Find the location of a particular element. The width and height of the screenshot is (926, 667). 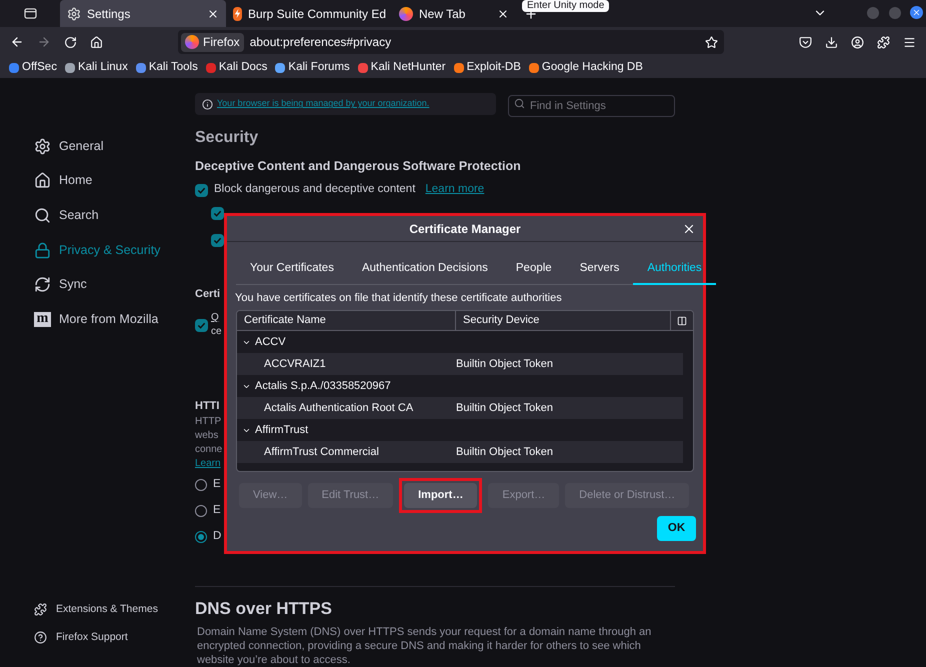

learn-more-link: Learn is located at coordinates (208, 464).